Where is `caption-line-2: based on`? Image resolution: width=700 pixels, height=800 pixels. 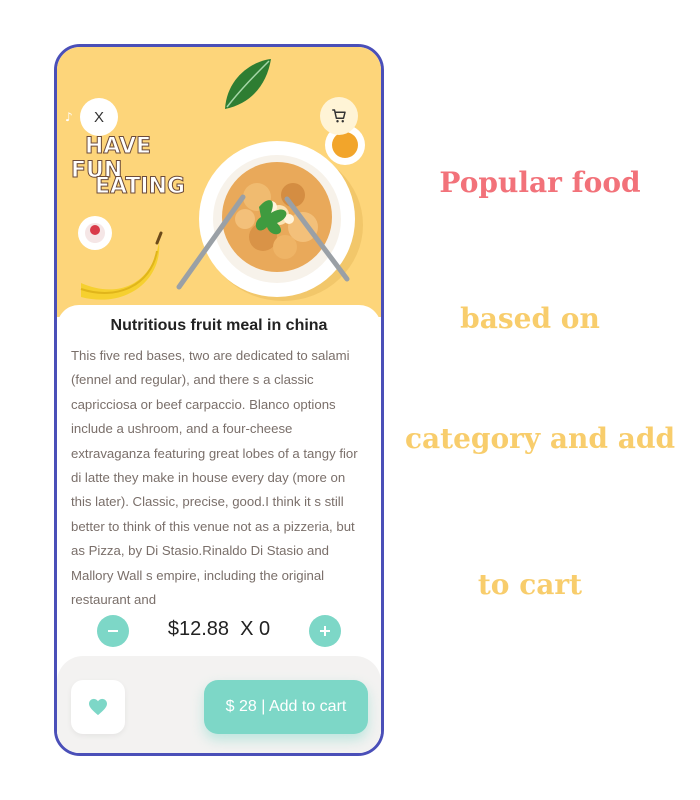 caption-line-2: based on is located at coordinates (530, 318).